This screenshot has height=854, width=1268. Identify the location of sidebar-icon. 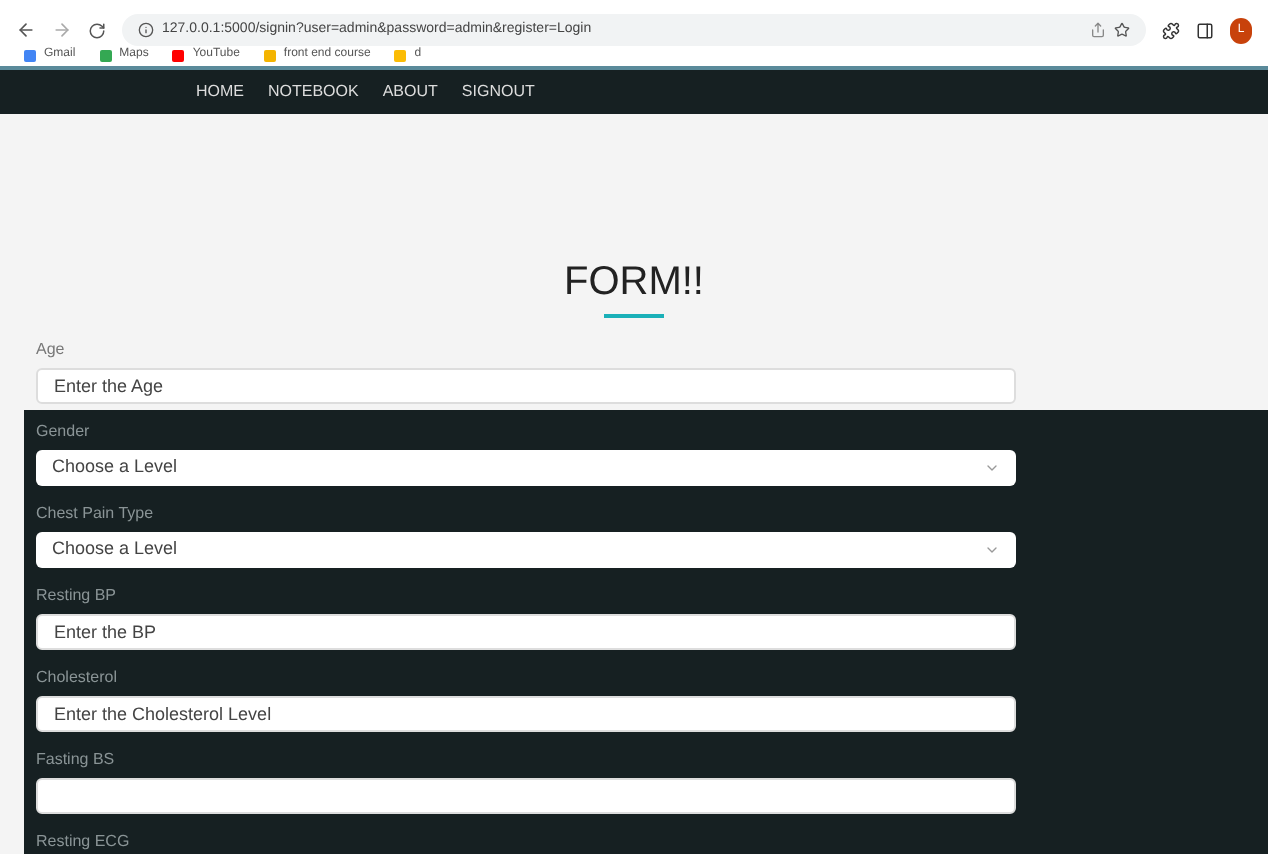
(1205, 30).